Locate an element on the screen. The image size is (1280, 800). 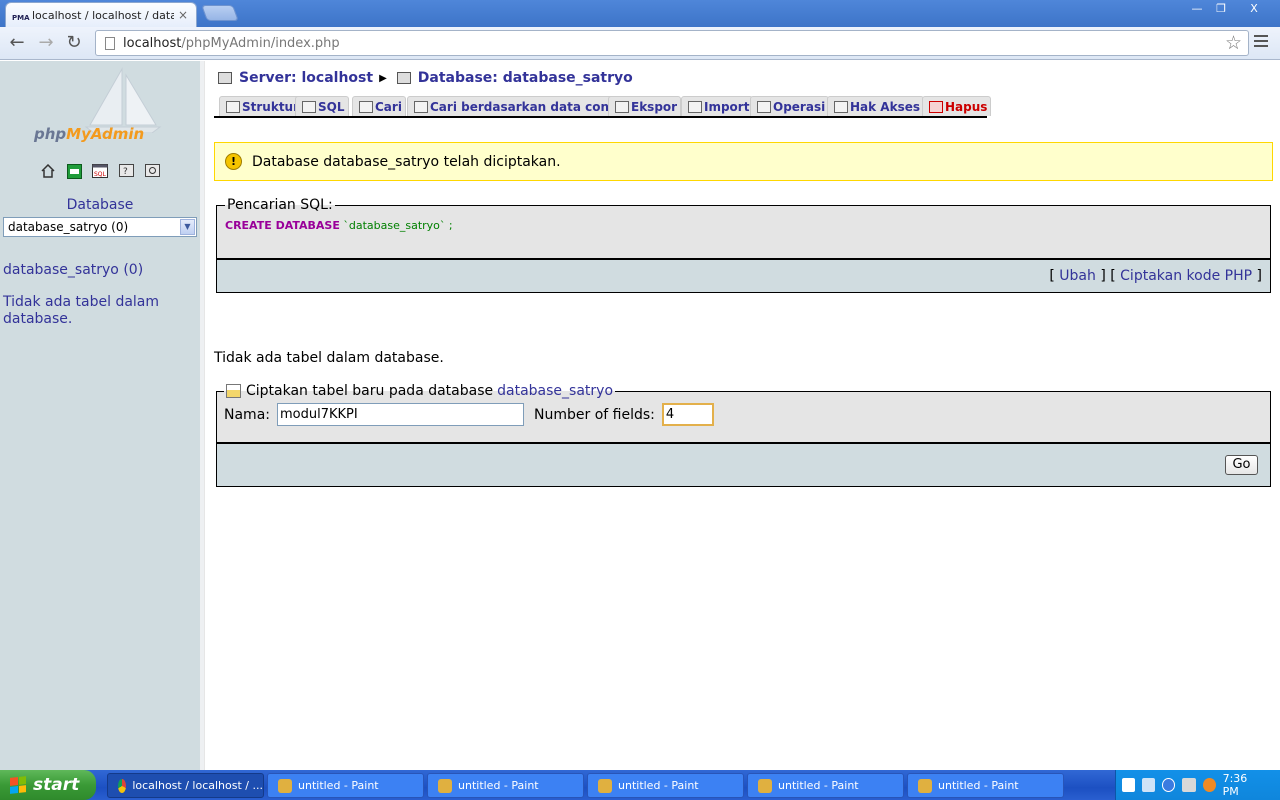
structure-icon is located at coordinates (233, 107).